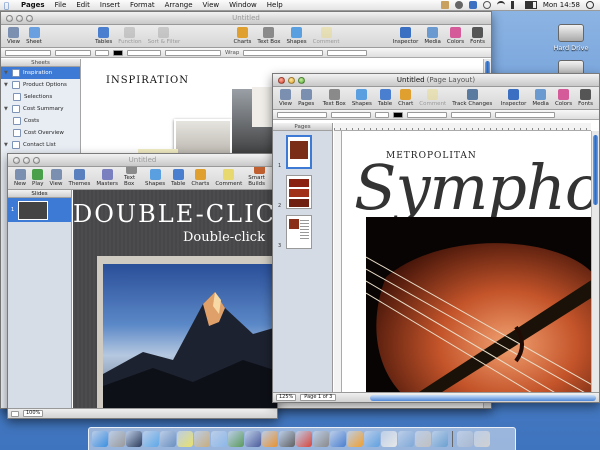 The width and height of the screenshot is (600, 450). What do you see at coordinates (525, 114) in the screenshot?
I see `list-controls` at bounding box center [525, 114].